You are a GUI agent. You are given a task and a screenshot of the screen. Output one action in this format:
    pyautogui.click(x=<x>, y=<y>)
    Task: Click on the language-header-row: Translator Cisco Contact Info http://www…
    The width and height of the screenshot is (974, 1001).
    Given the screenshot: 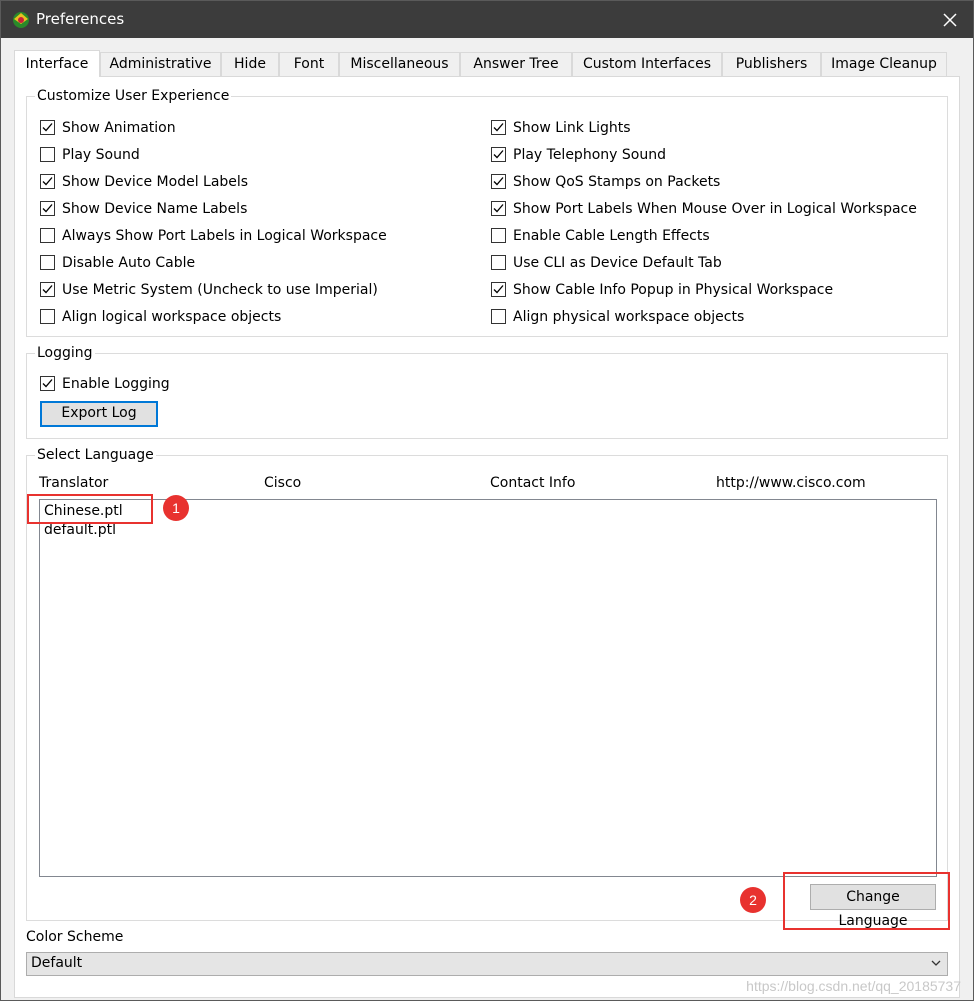 What is the action you would take?
    pyautogui.click(x=488, y=484)
    